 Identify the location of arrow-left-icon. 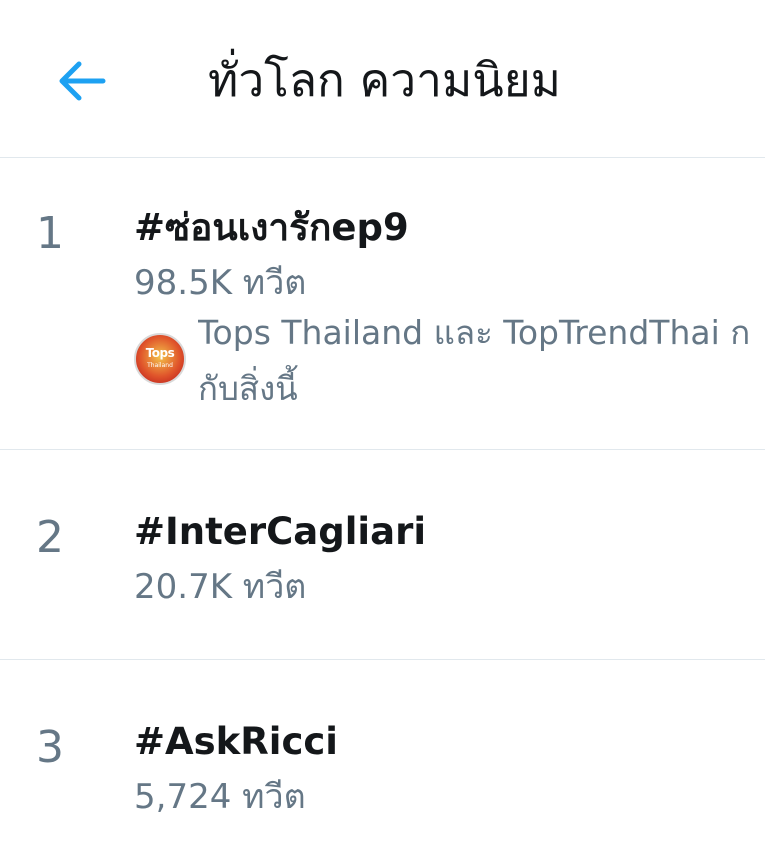
(82, 81).